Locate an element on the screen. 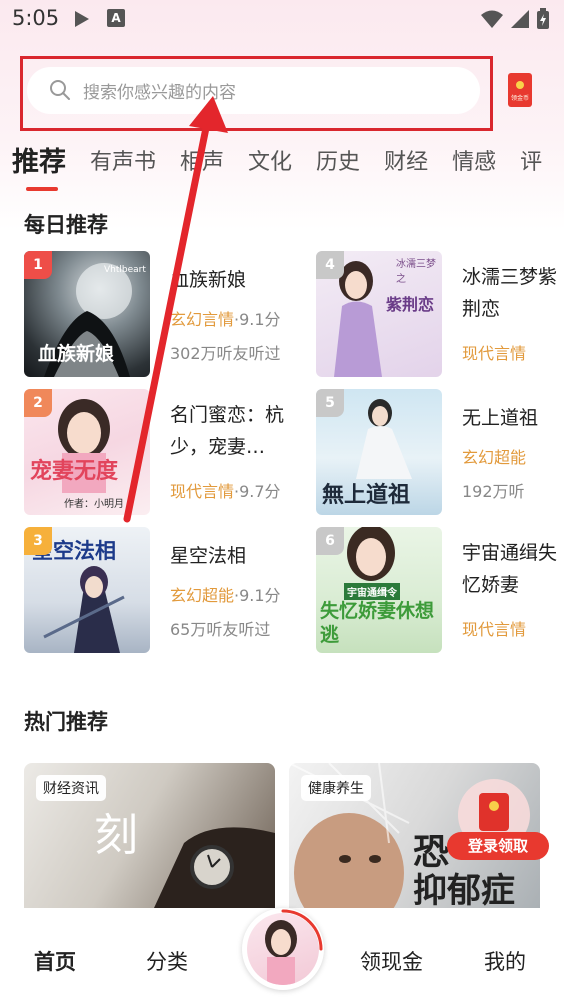 Image resolution: width=564 pixels, height=1002 pixels. book-item: 血族新娘 Vhtlbeart 1 血族新娘 玄幻言情·9.1分 302万听友听过 is located at coordinates (154, 315).